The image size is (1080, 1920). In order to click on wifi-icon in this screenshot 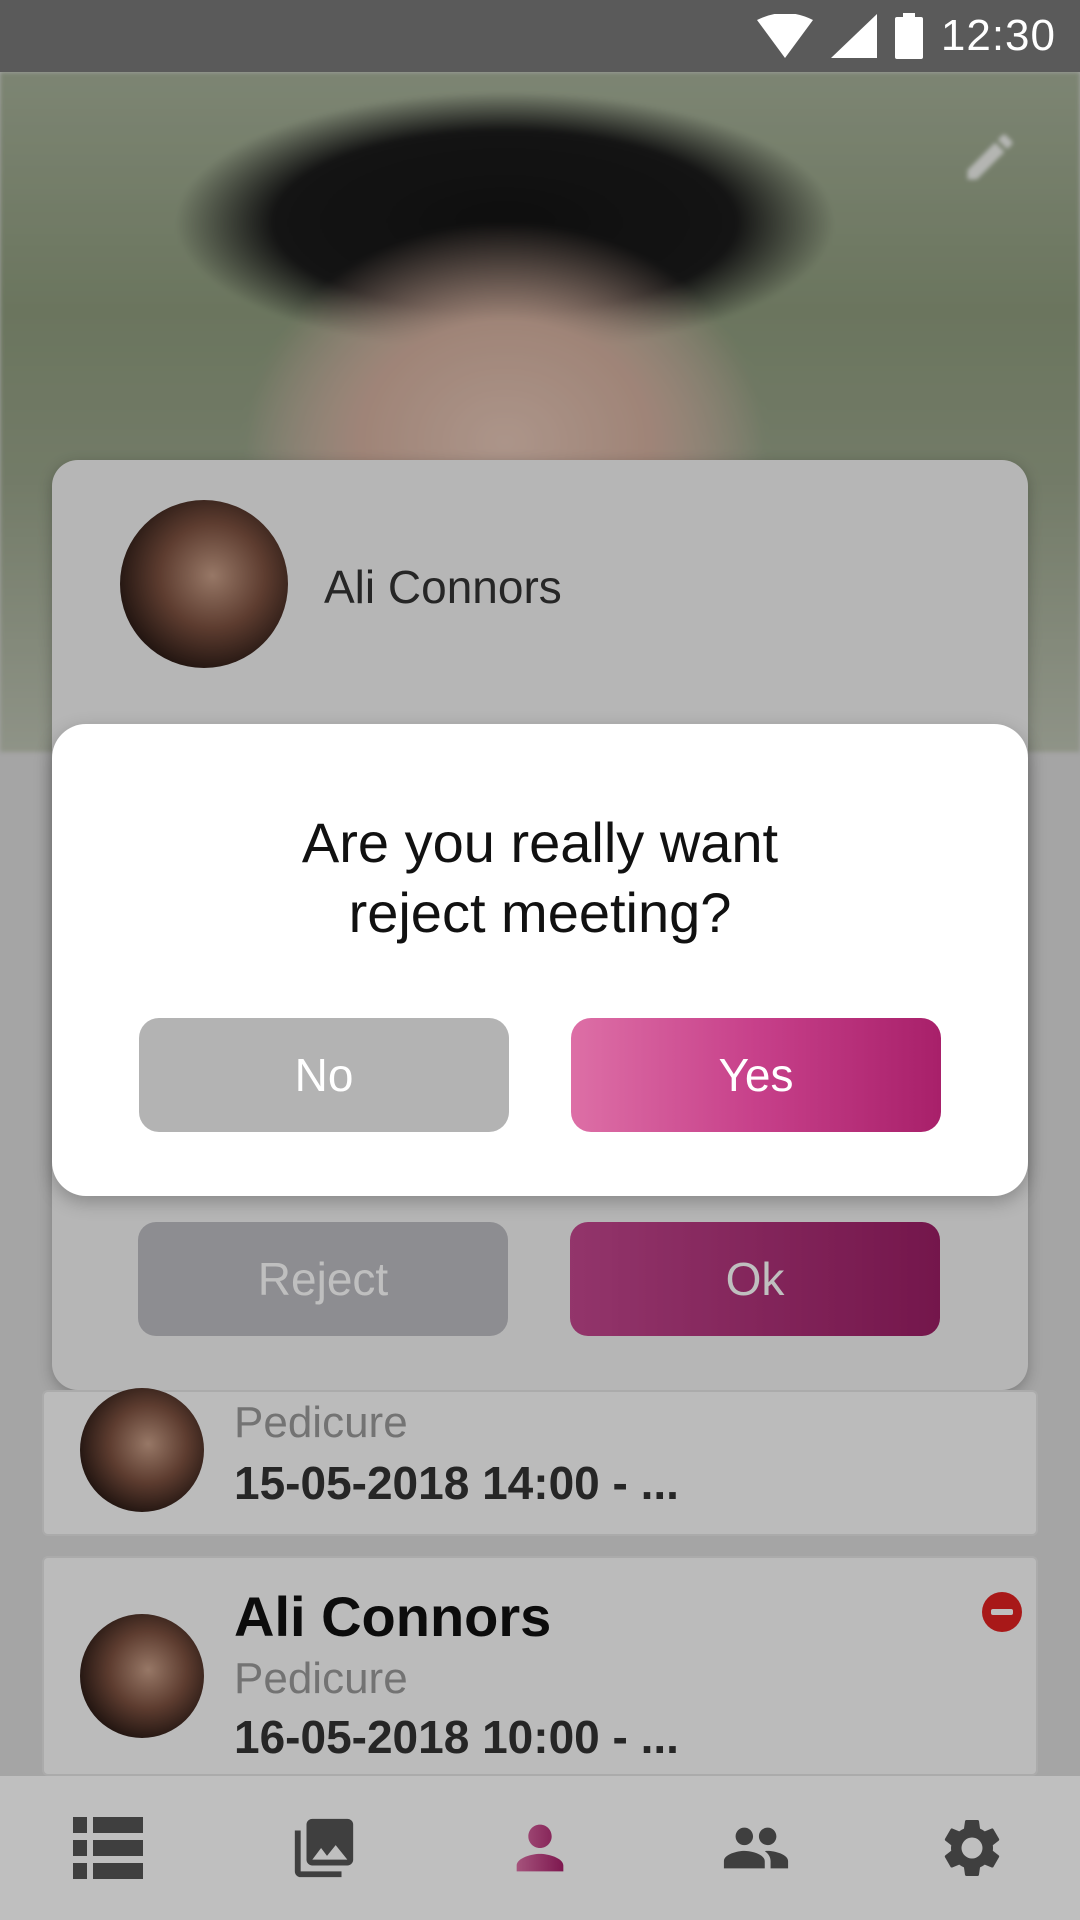, I will do `click(784, 36)`.